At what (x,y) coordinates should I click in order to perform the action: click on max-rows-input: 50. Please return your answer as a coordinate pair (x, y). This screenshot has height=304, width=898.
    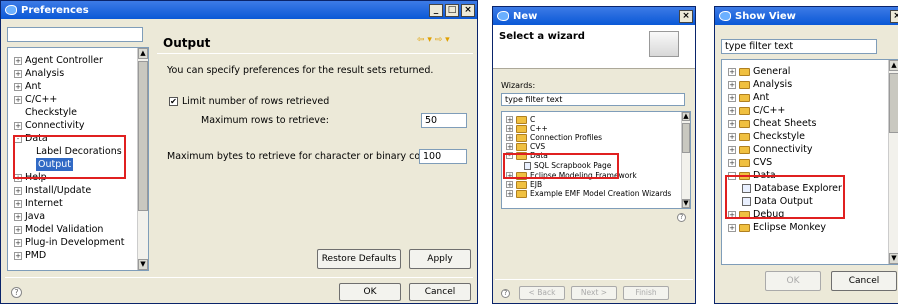
    Looking at the image, I should click on (444, 120).